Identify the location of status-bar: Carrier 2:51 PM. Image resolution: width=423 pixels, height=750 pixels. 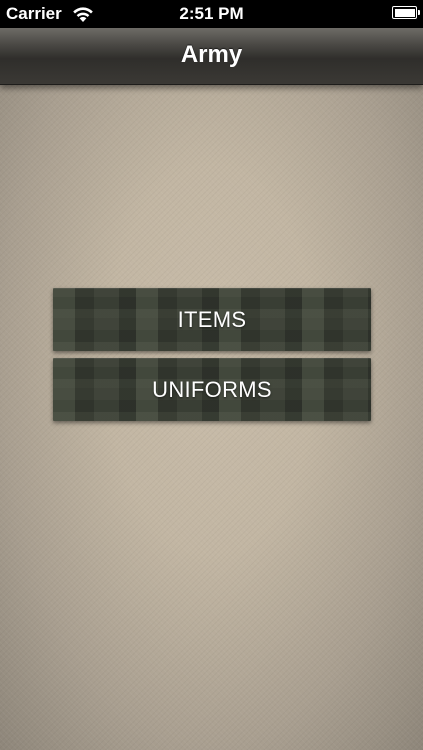
(211, 14).